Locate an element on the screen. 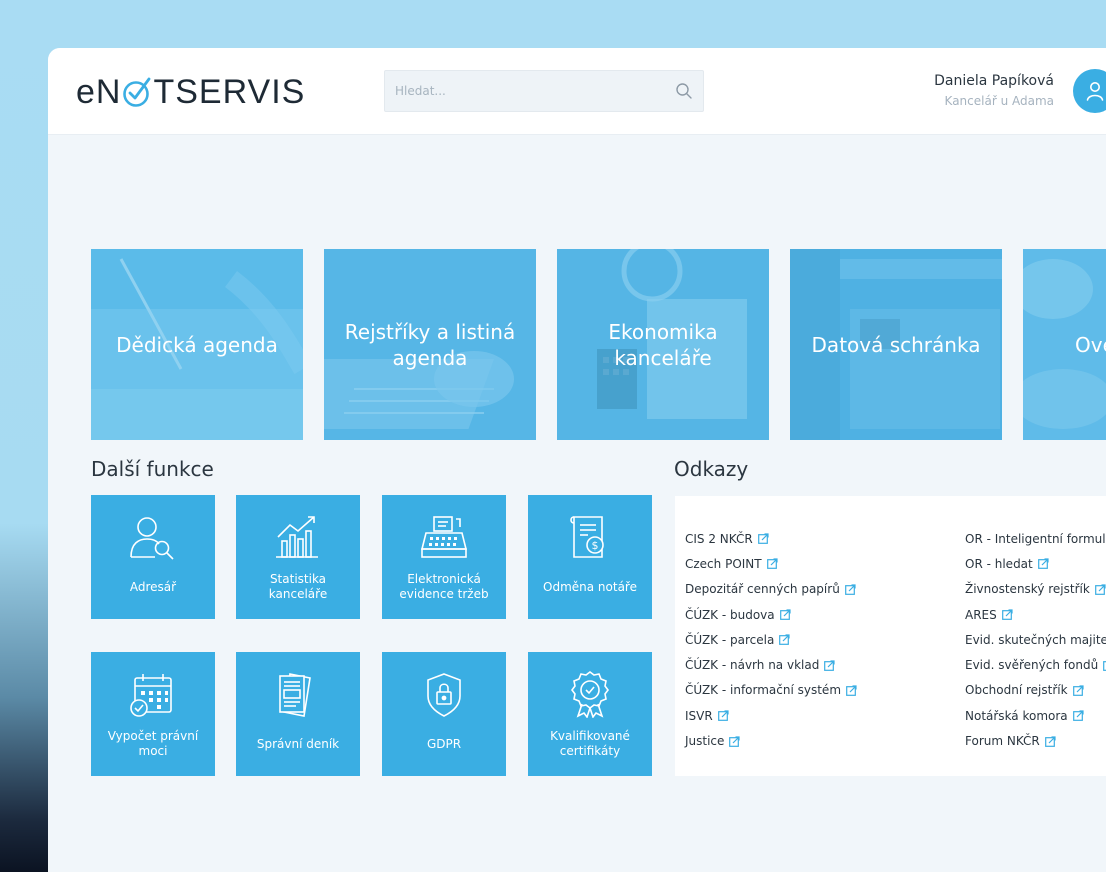  func-spravni-denik: Správní deník is located at coordinates (298, 714).